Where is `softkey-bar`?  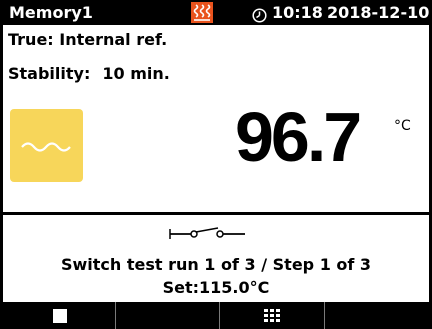 softkey-bar is located at coordinates (216, 315).